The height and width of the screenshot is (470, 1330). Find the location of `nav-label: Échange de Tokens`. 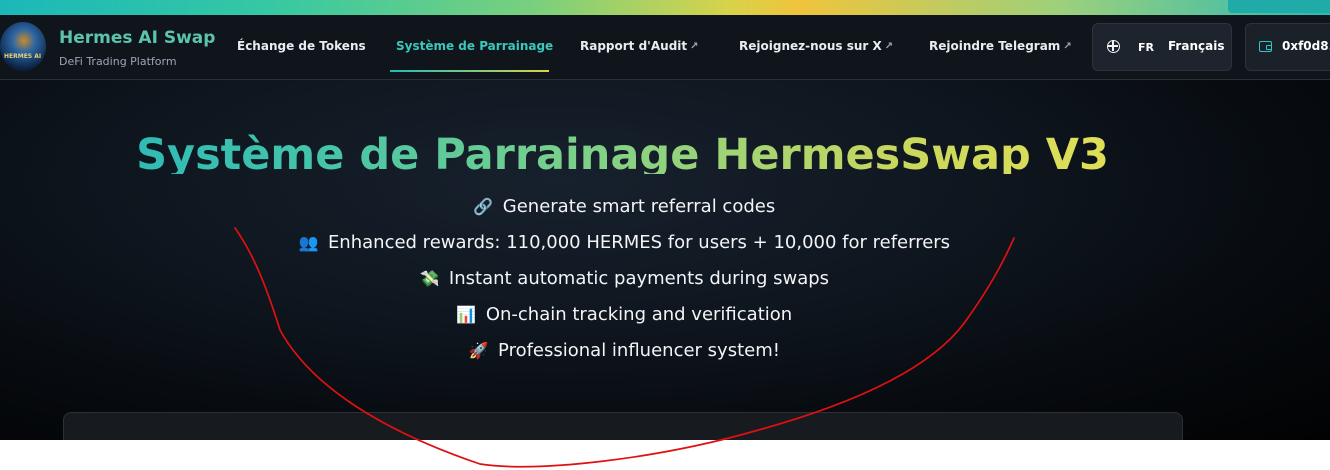

nav-label: Échange de Tokens is located at coordinates (301, 46).